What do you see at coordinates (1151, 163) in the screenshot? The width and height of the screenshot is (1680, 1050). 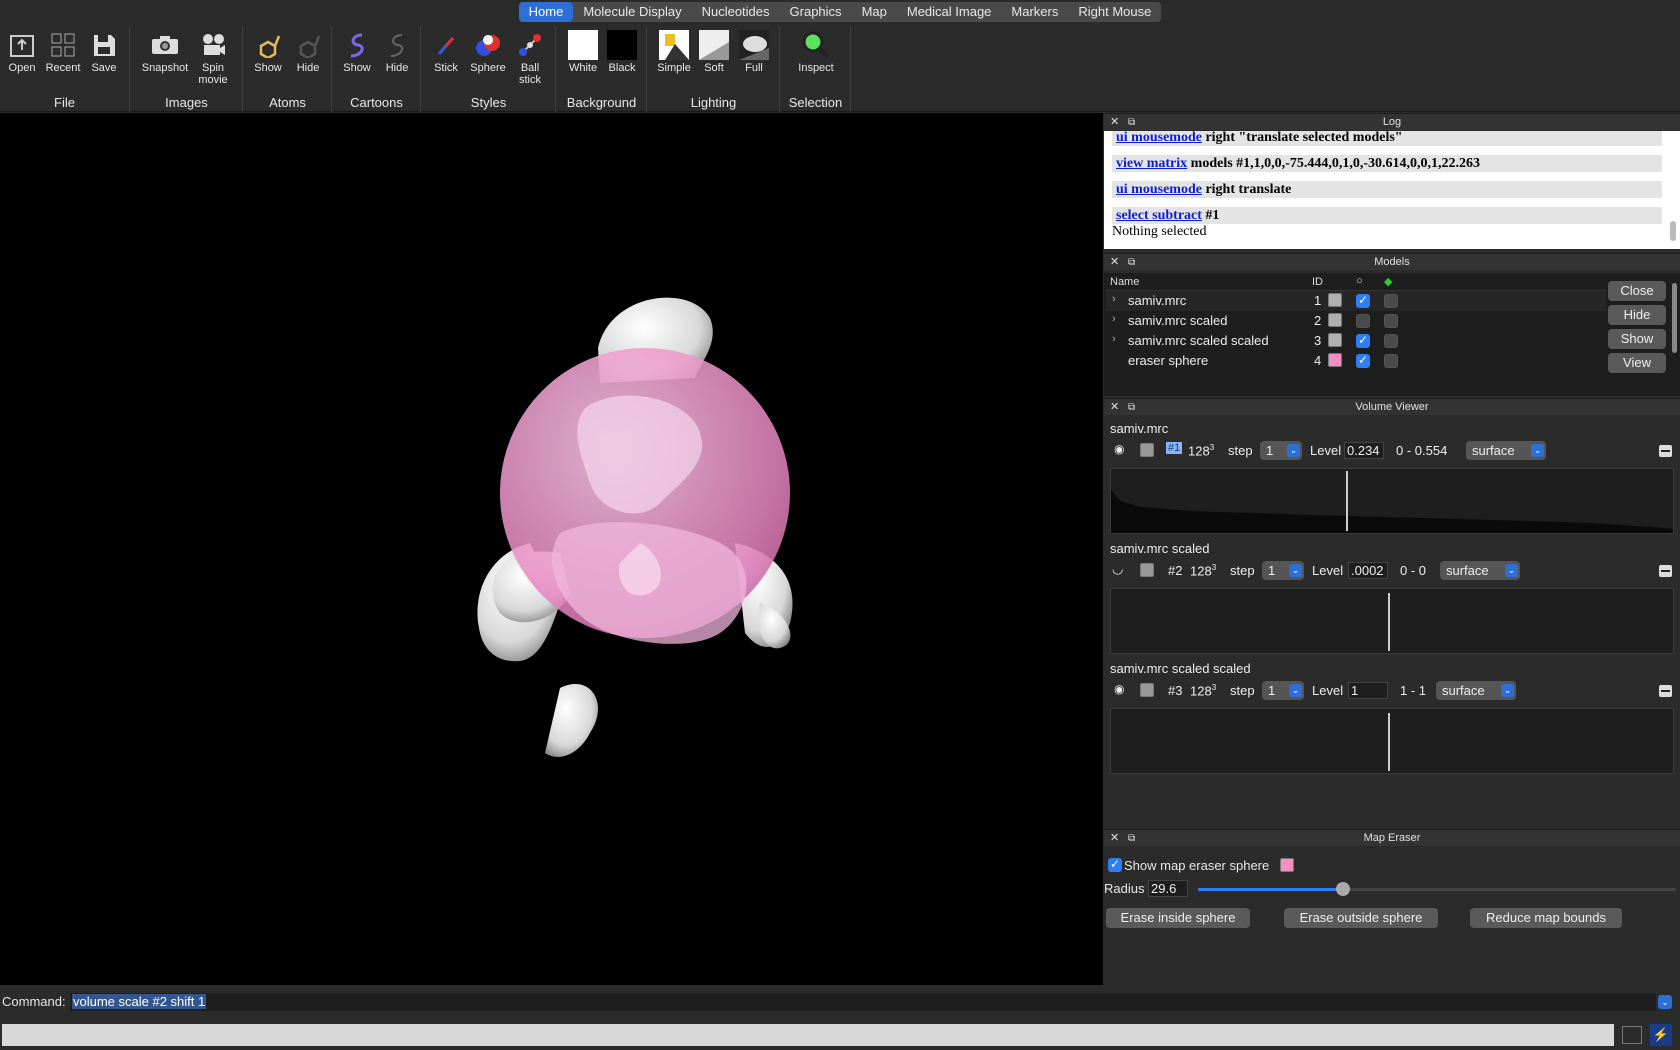 I see `log-command-link: view matrix` at bounding box center [1151, 163].